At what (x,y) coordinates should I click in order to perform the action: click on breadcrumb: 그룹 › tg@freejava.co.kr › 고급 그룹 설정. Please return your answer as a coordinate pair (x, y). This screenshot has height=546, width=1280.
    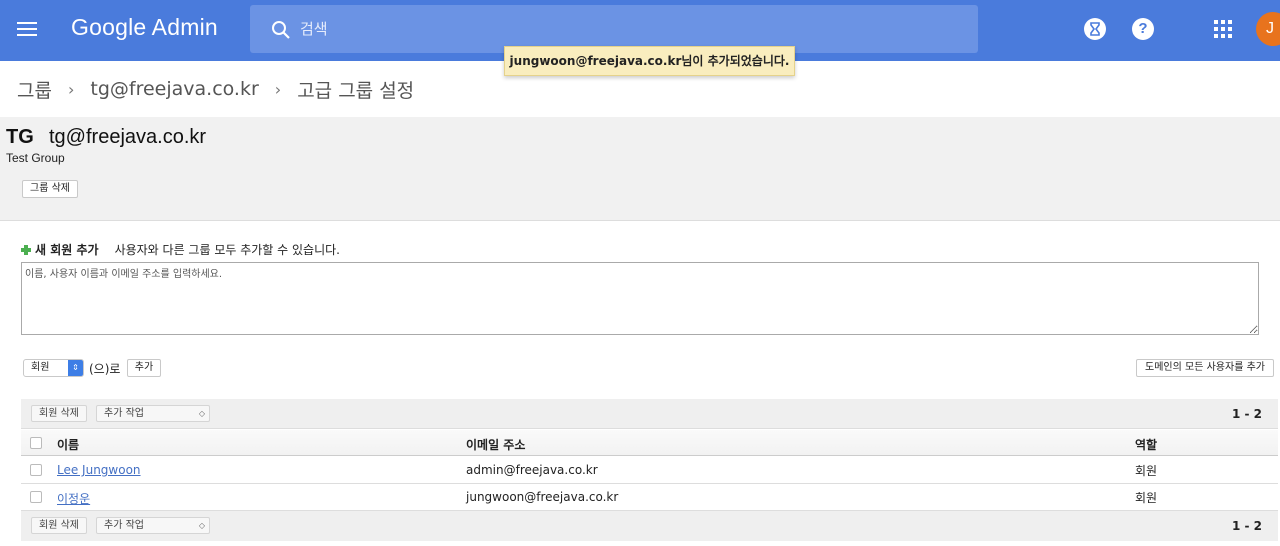
    Looking at the image, I should click on (215, 89).